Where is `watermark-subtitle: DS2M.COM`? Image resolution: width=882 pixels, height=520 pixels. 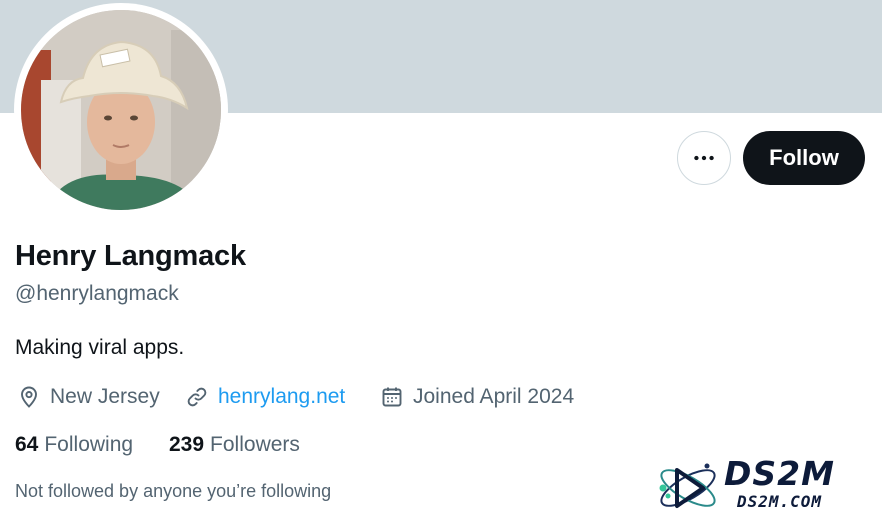 watermark-subtitle: DS2M.COM is located at coordinates (780, 501).